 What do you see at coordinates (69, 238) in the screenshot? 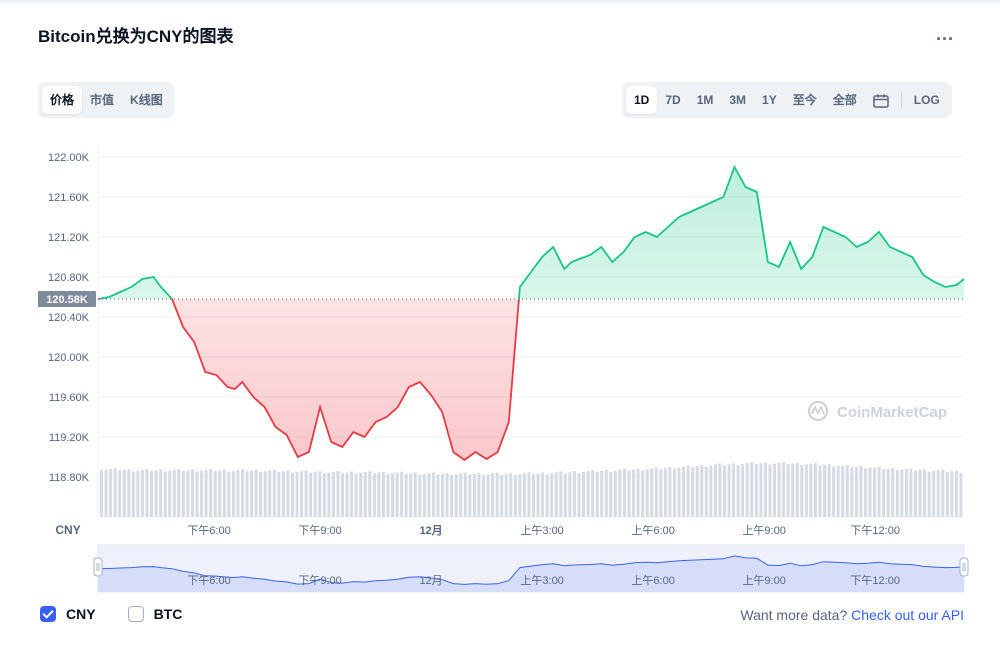
I see `y-tick-label: 121.20K` at bounding box center [69, 238].